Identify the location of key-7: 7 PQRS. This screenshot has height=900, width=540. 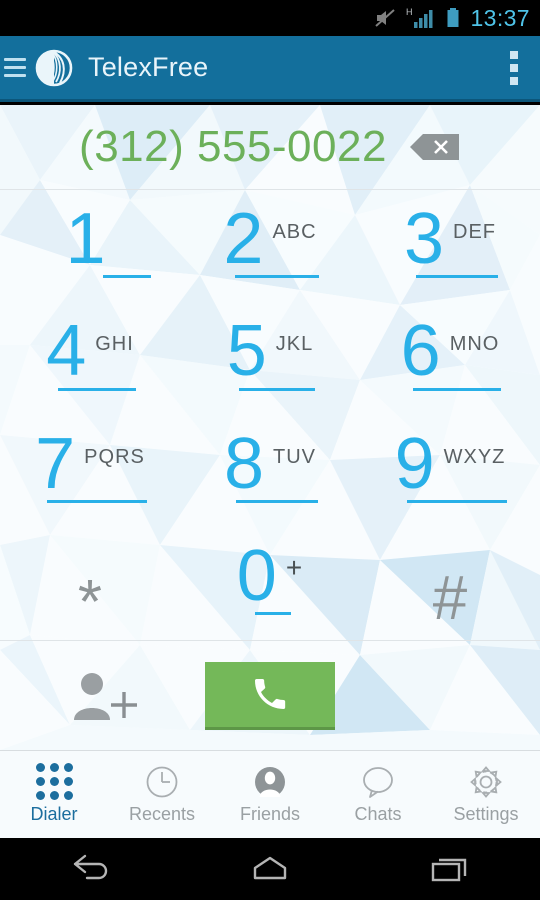
(90, 472).